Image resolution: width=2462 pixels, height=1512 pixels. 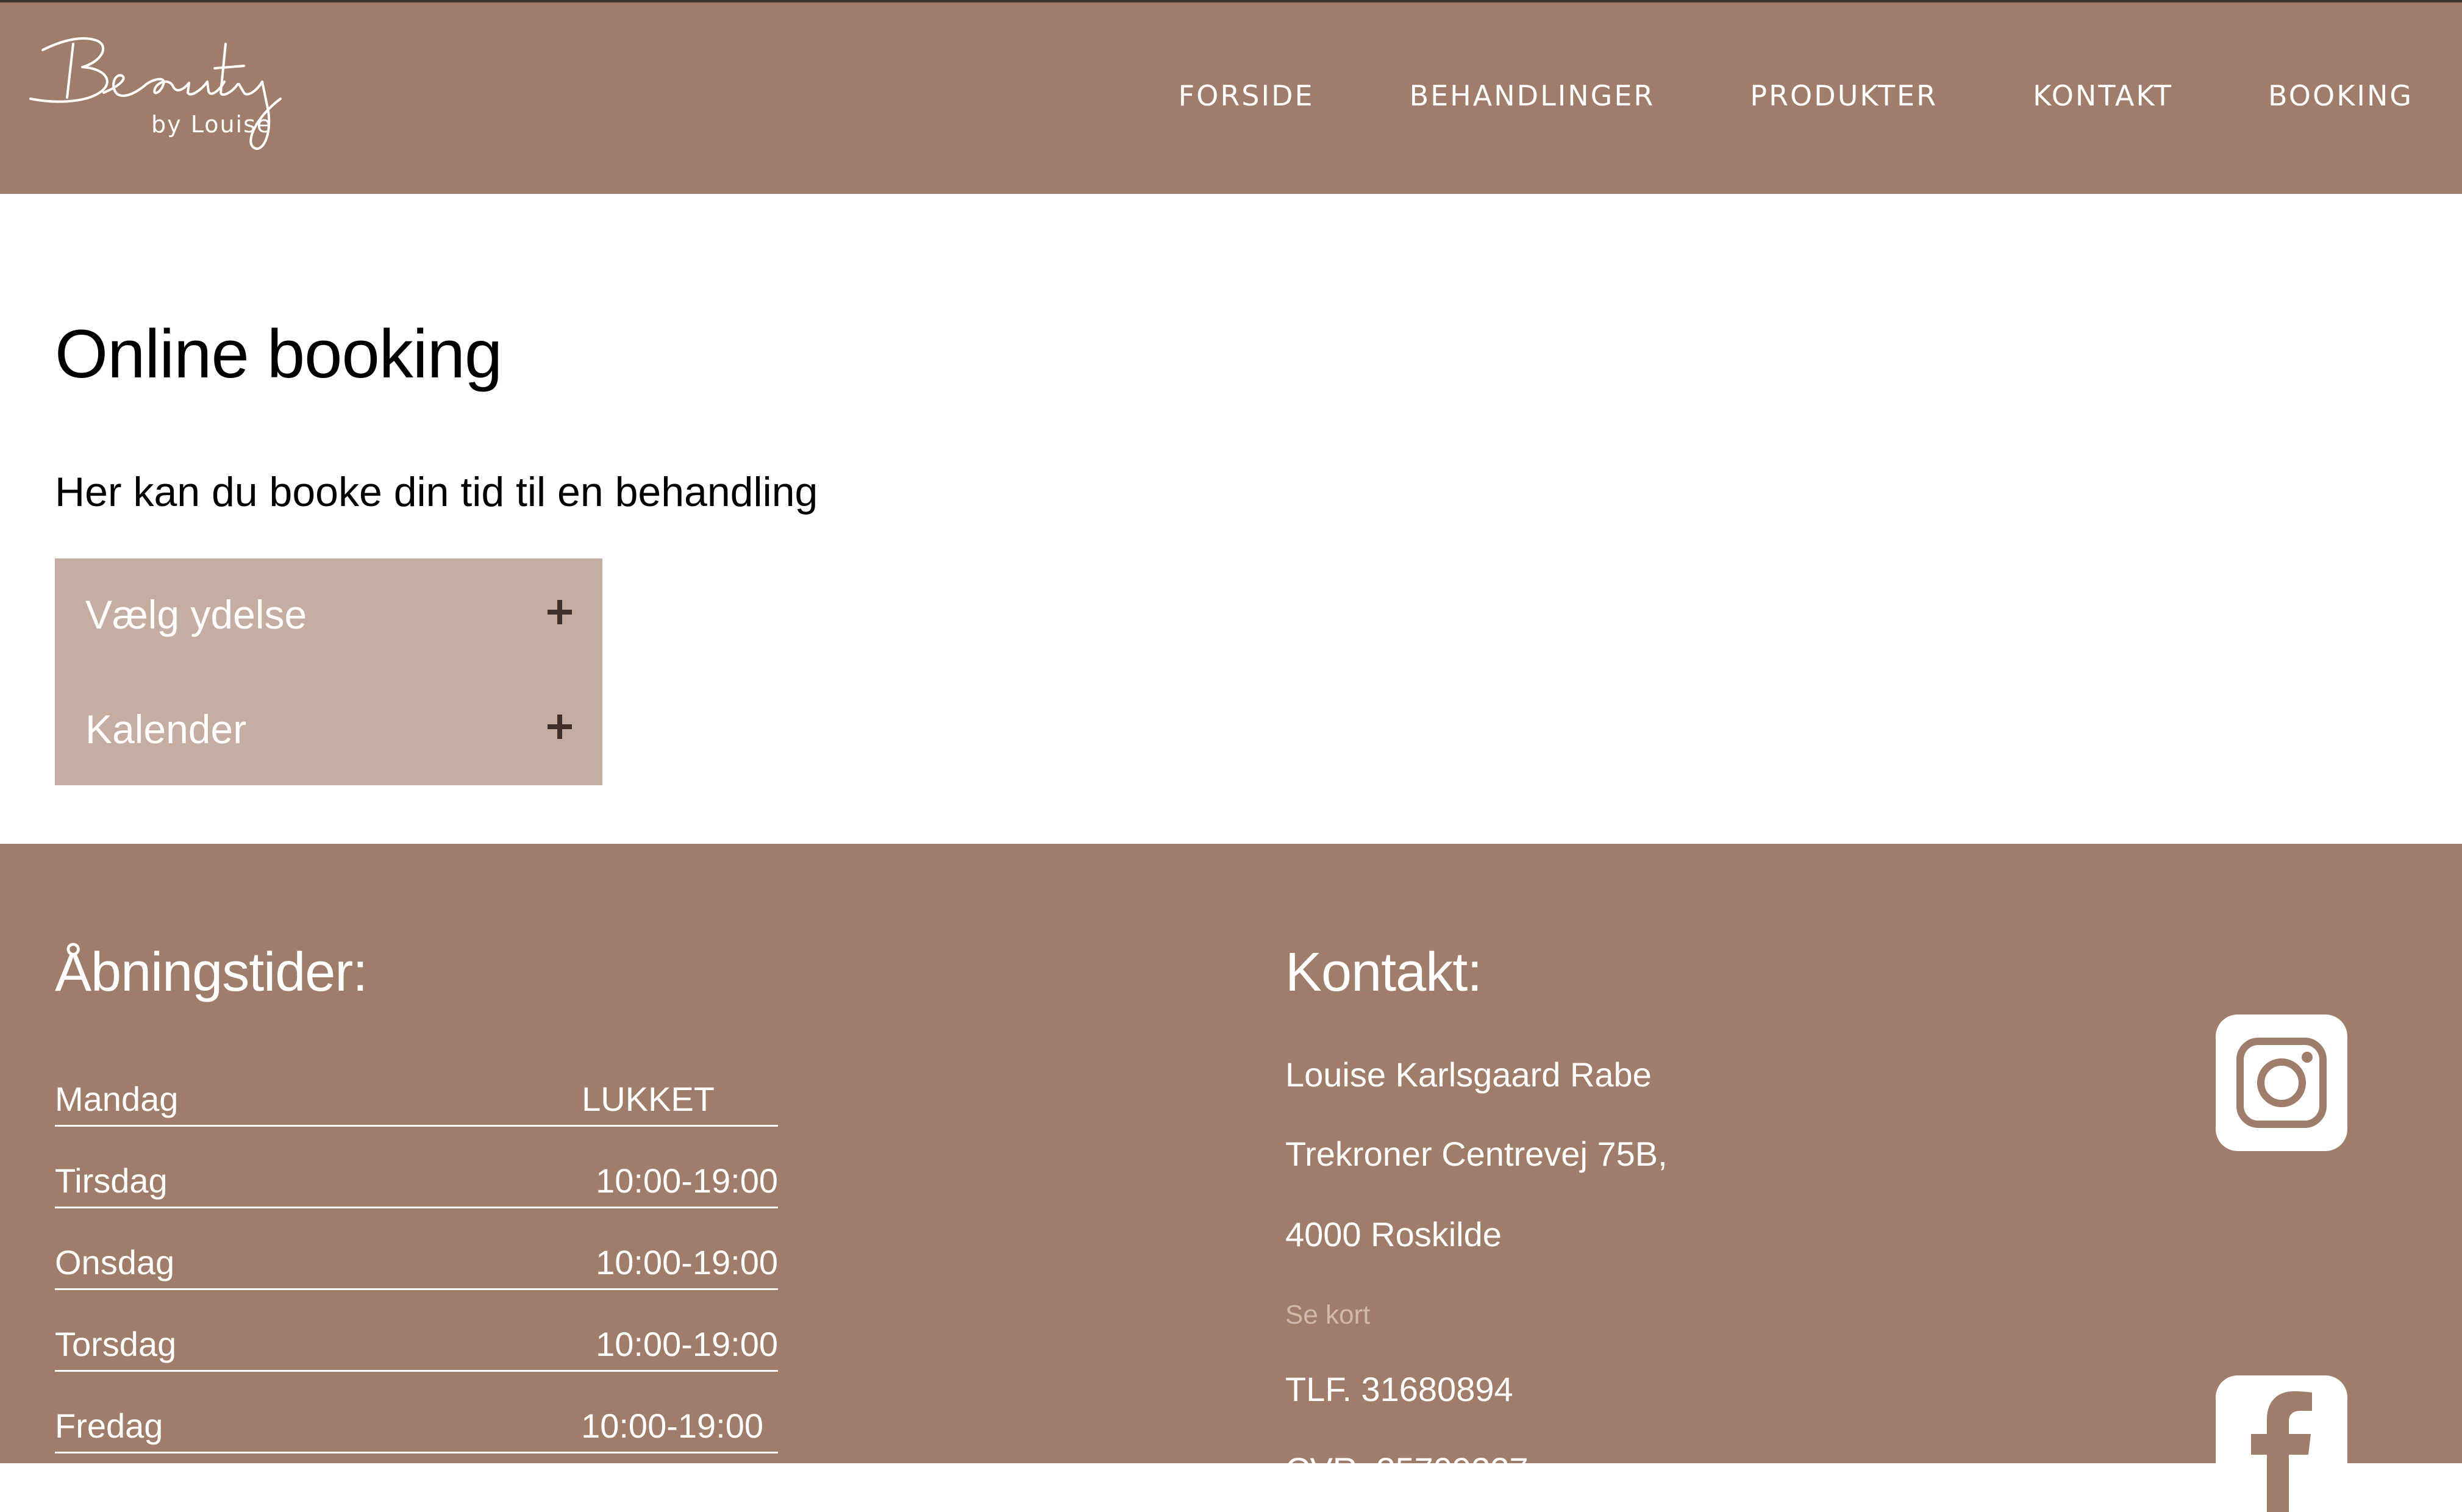 What do you see at coordinates (116, 1344) in the screenshot?
I see `hours-day: Torsdag` at bounding box center [116, 1344].